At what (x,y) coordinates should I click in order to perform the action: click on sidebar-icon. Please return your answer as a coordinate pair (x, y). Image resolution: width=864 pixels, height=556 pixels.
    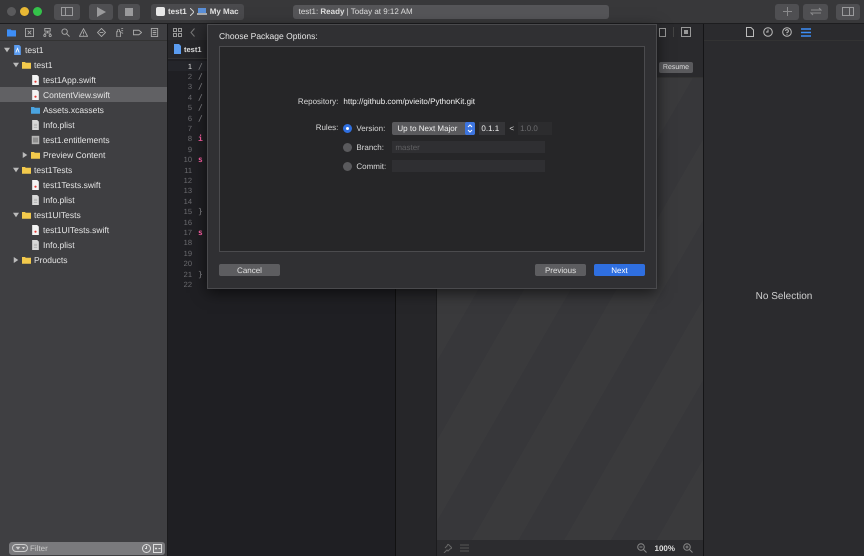
    Looking at the image, I should click on (67, 11).